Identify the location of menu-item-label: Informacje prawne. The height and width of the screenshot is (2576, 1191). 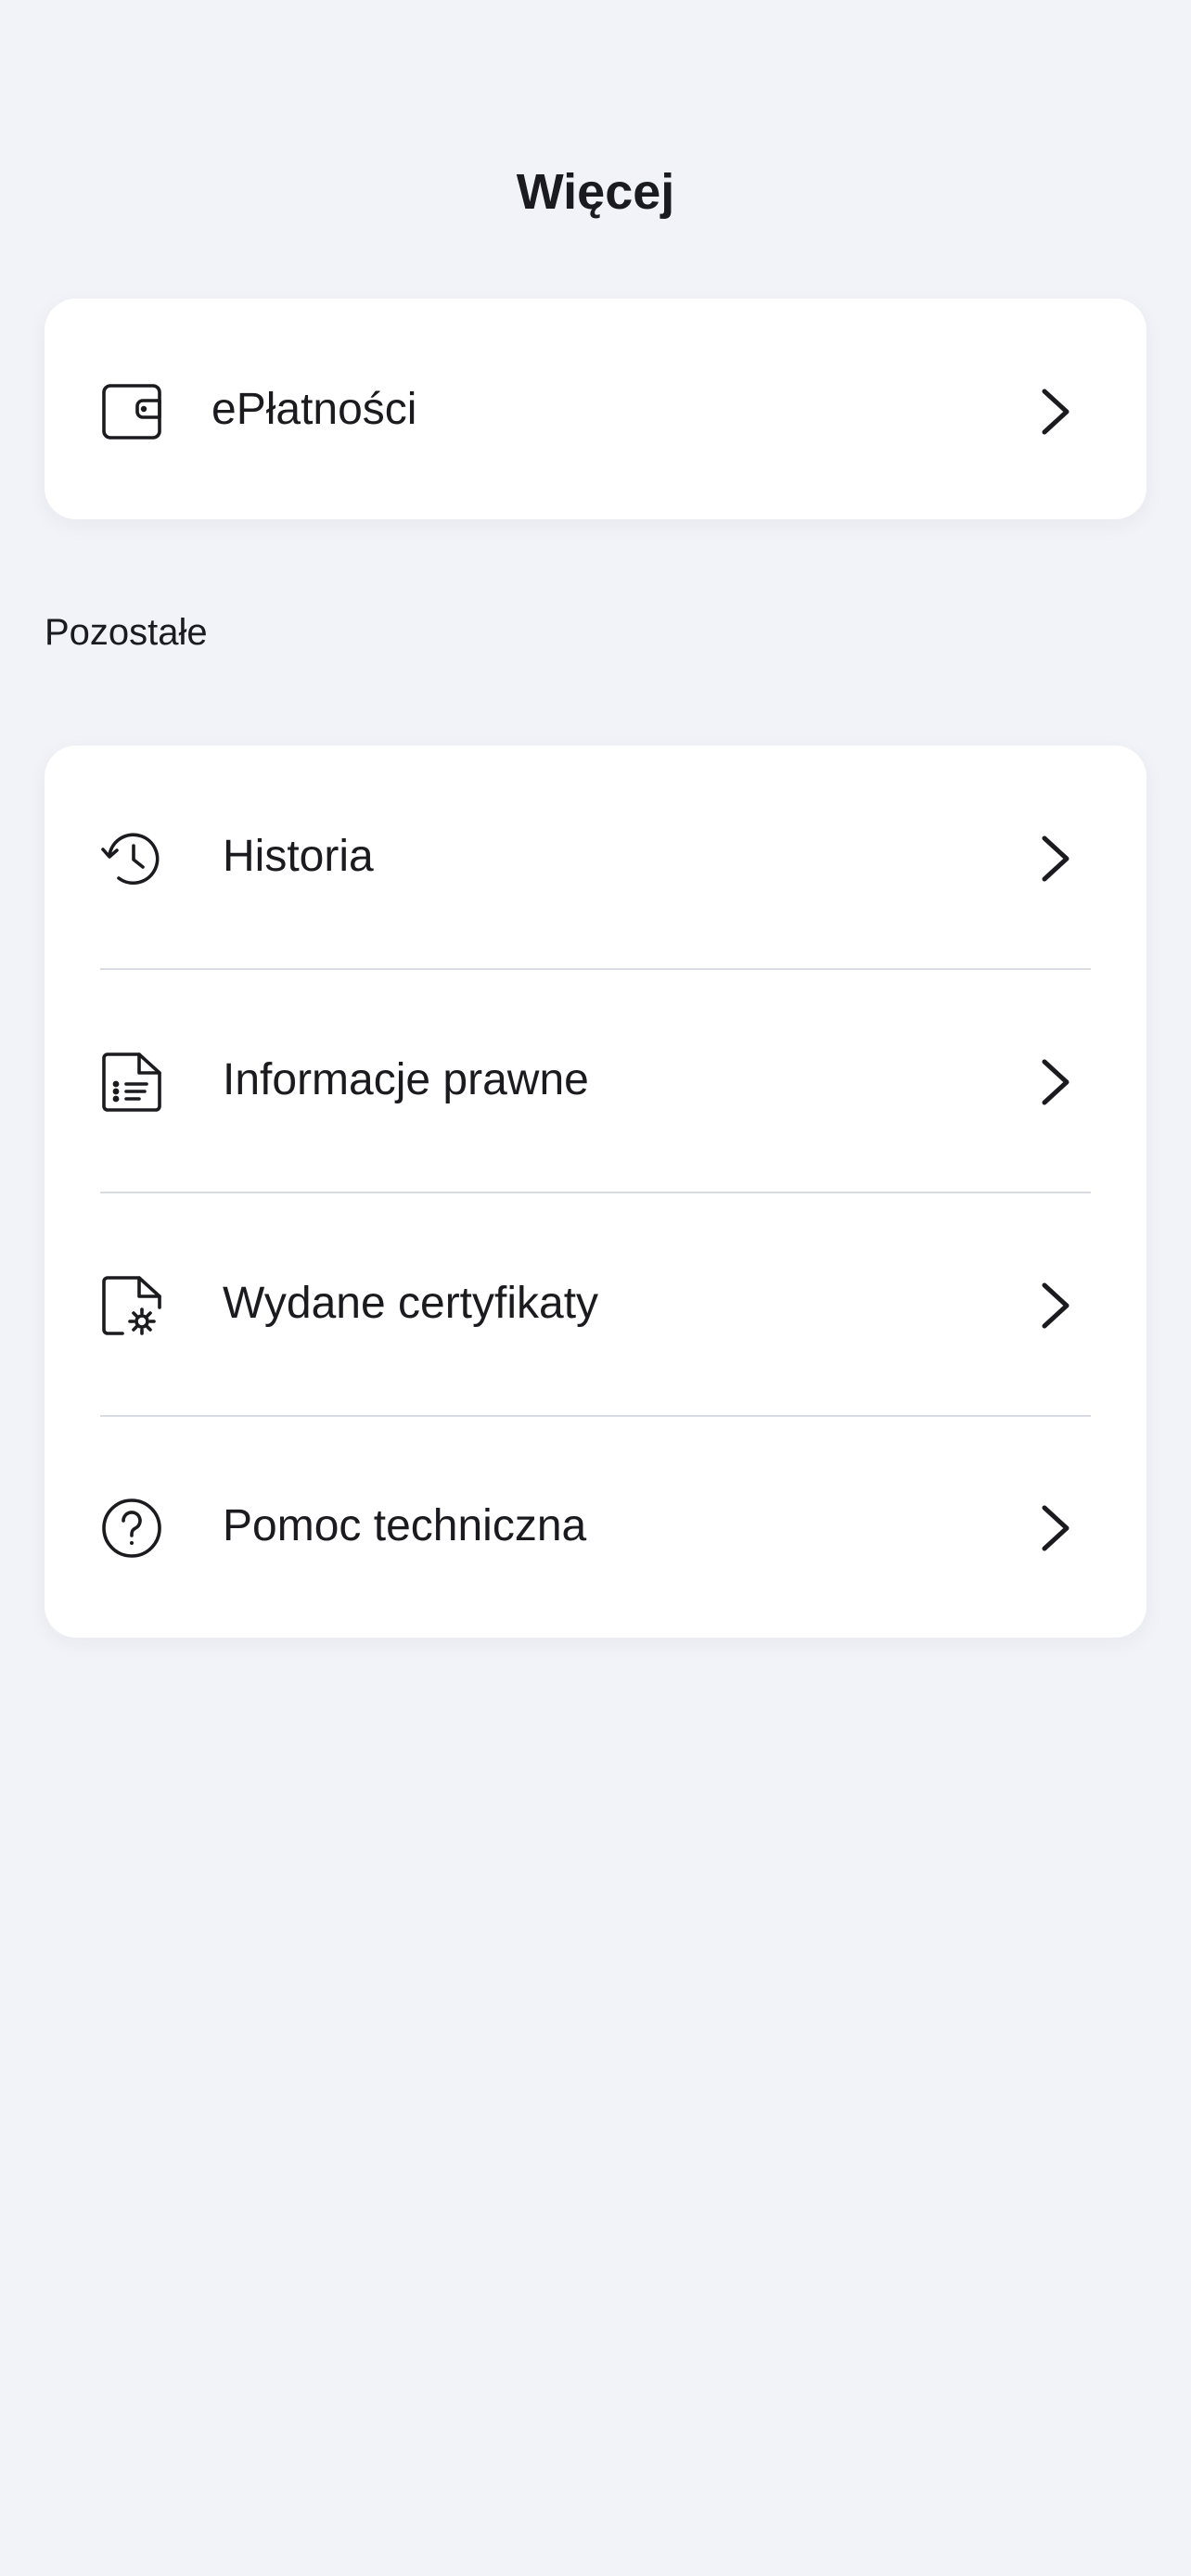
(406, 1079).